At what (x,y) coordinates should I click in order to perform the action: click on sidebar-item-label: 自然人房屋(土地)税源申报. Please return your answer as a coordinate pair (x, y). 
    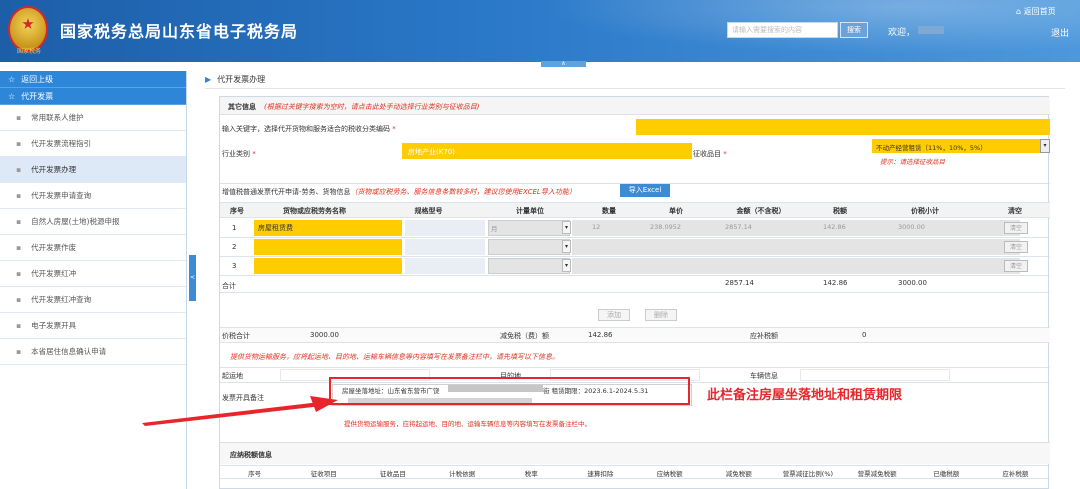
    Looking at the image, I should click on (75, 221).